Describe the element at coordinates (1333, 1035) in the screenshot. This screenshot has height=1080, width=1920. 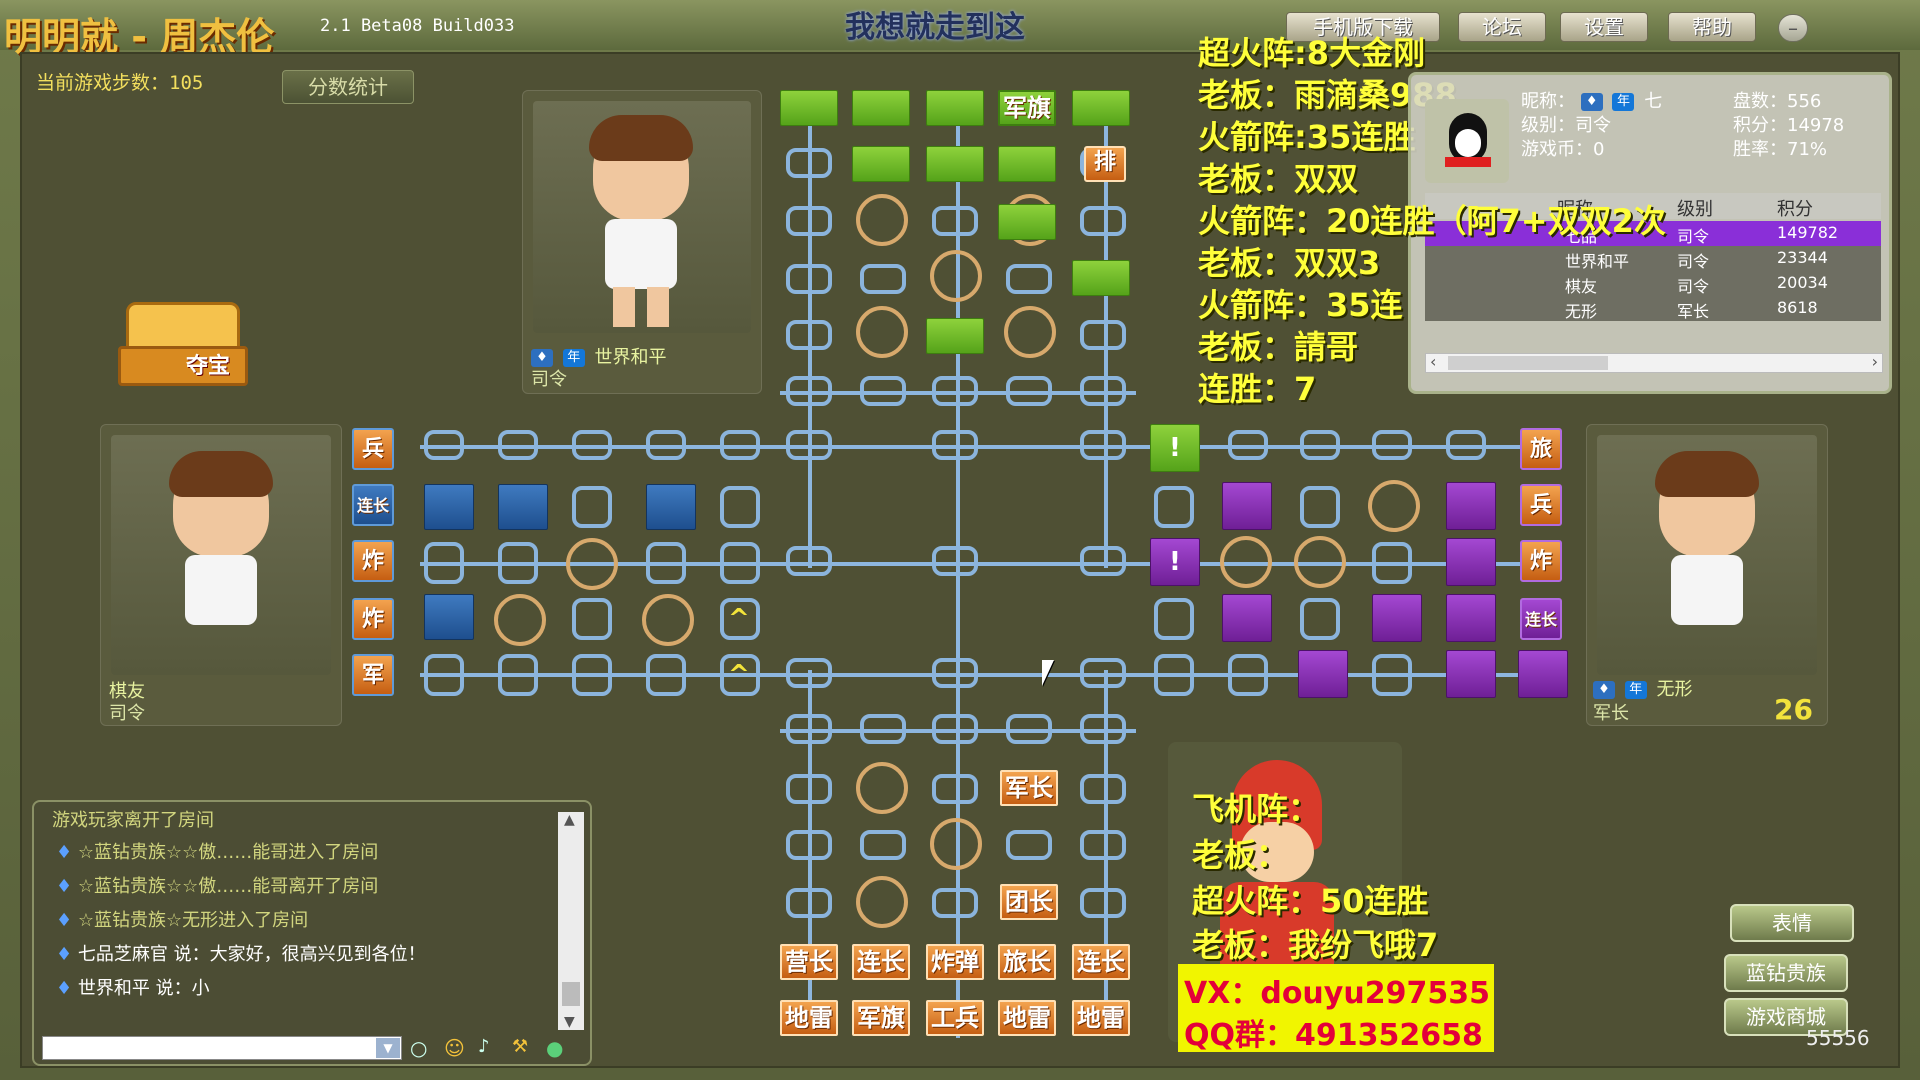
I see `ad-qq: QQ群：491352658` at that location.